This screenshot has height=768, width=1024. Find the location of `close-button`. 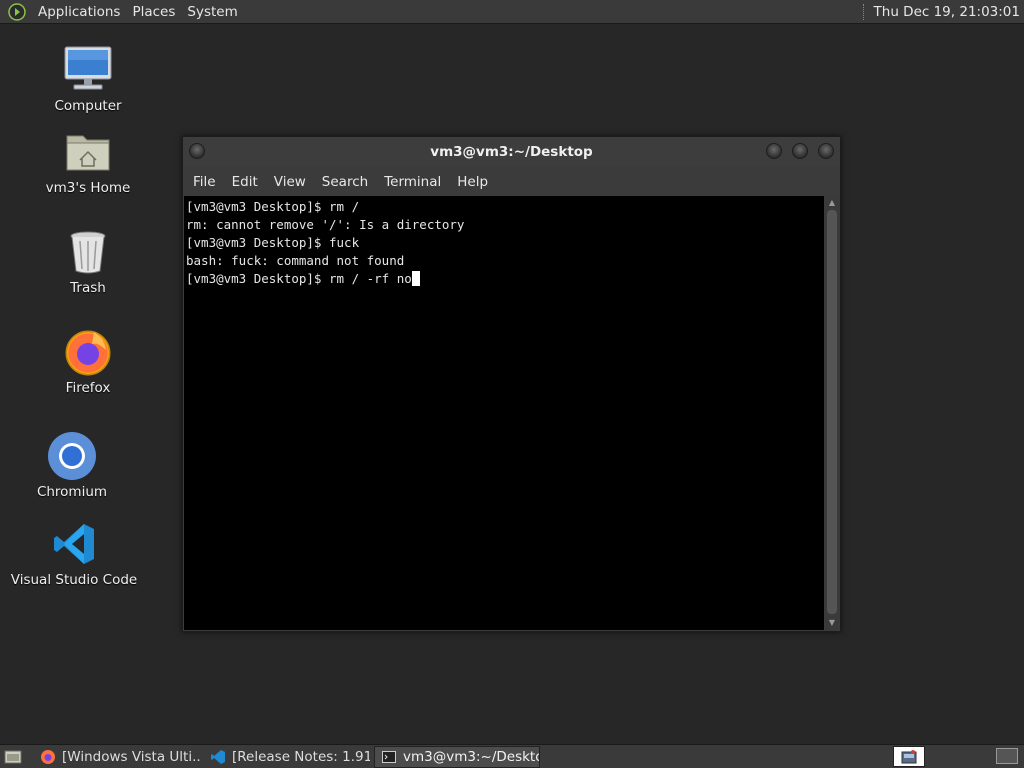

close-button is located at coordinates (826, 151).